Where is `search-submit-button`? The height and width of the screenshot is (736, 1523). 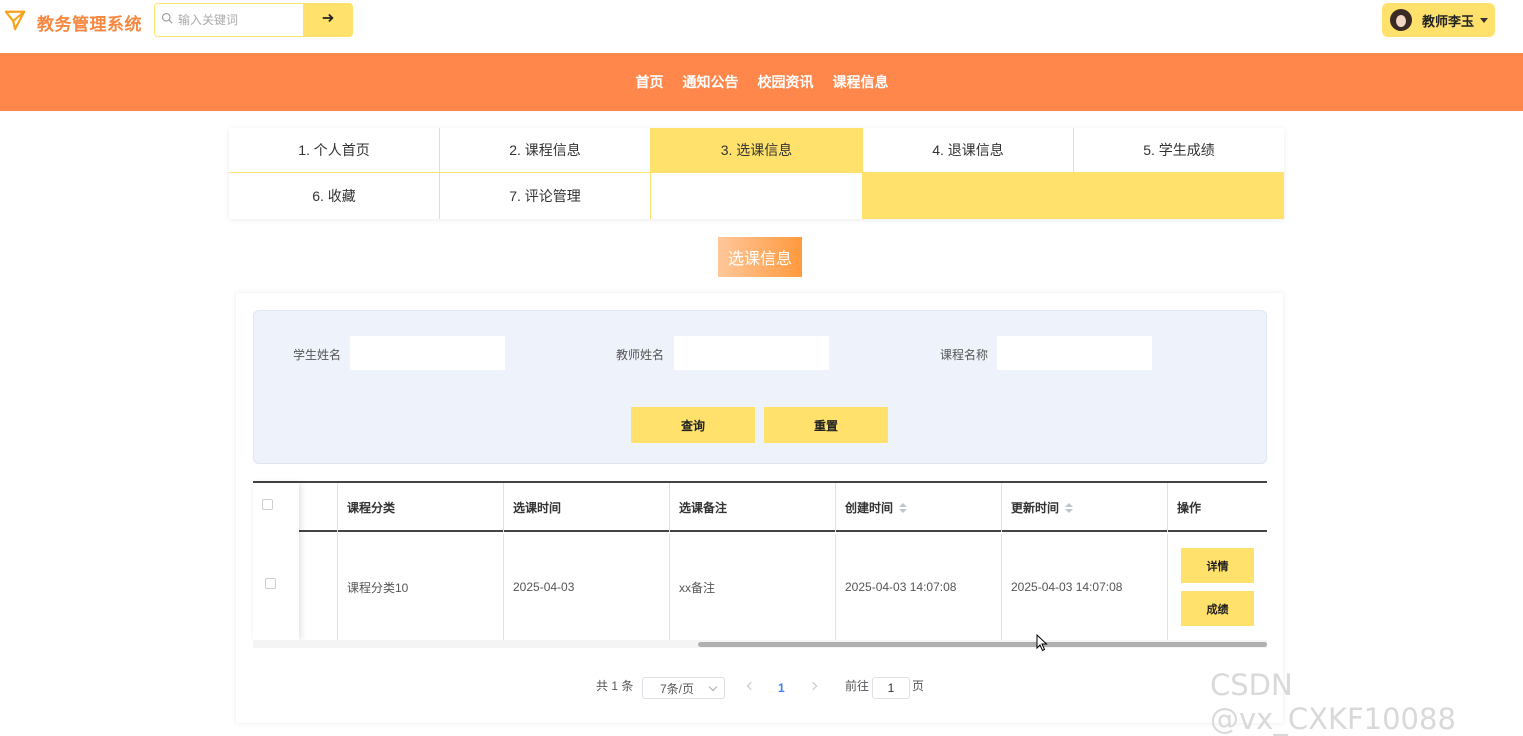
search-submit-button is located at coordinates (328, 20).